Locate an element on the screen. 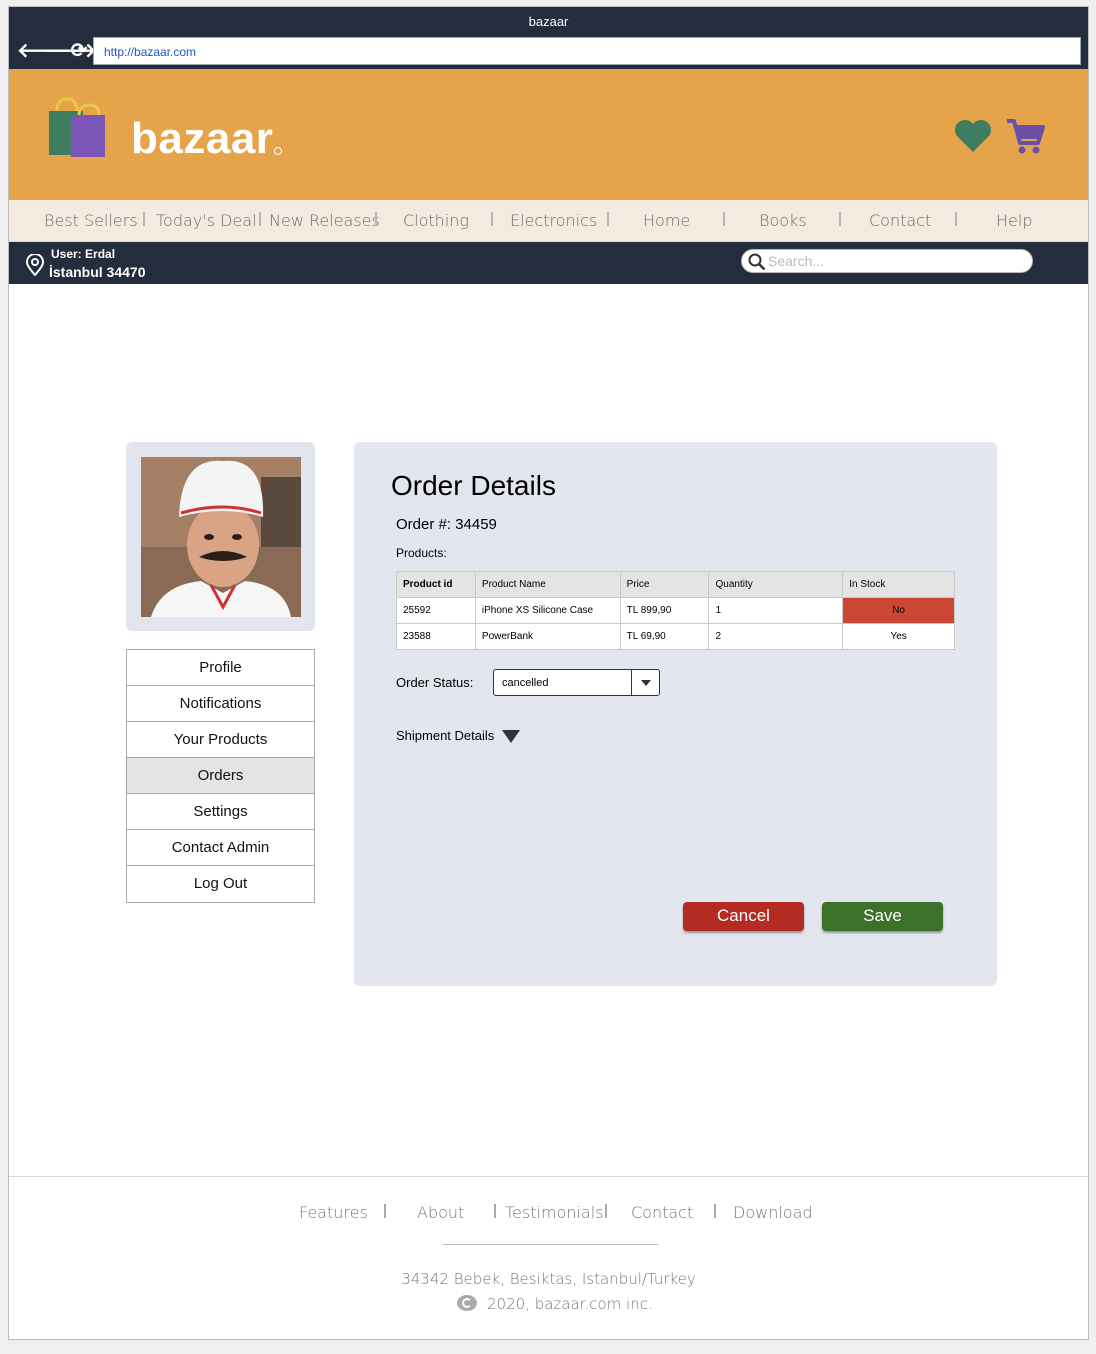 This screenshot has width=1096, height=1354. save-button: Save is located at coordinates (882, 916).